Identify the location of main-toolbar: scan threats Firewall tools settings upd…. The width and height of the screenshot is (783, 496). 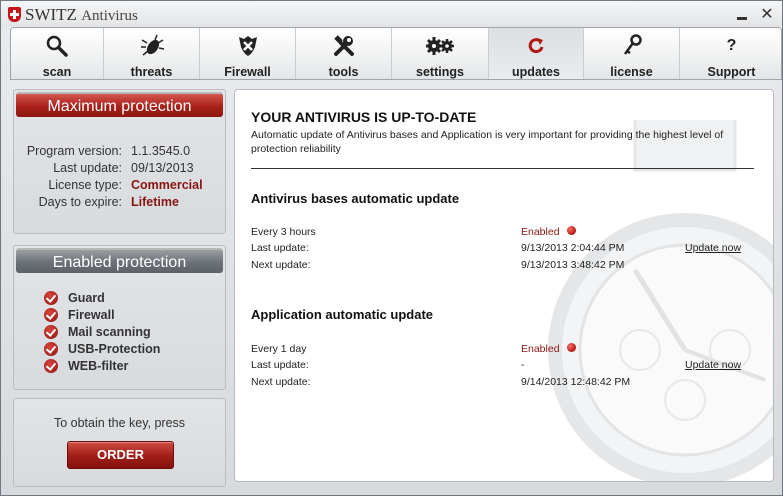
(396, 53).